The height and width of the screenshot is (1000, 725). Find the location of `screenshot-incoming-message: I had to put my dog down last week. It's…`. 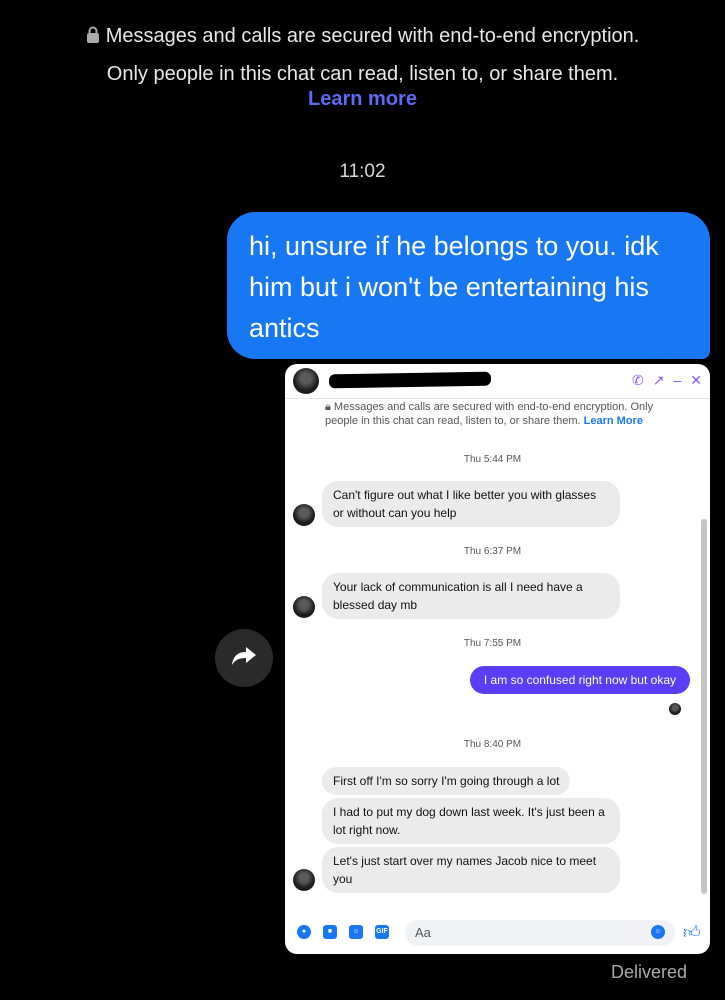

screenshot-incoming-message: I had to put my dog down last week. It's… is located at coordinates (471, 821).